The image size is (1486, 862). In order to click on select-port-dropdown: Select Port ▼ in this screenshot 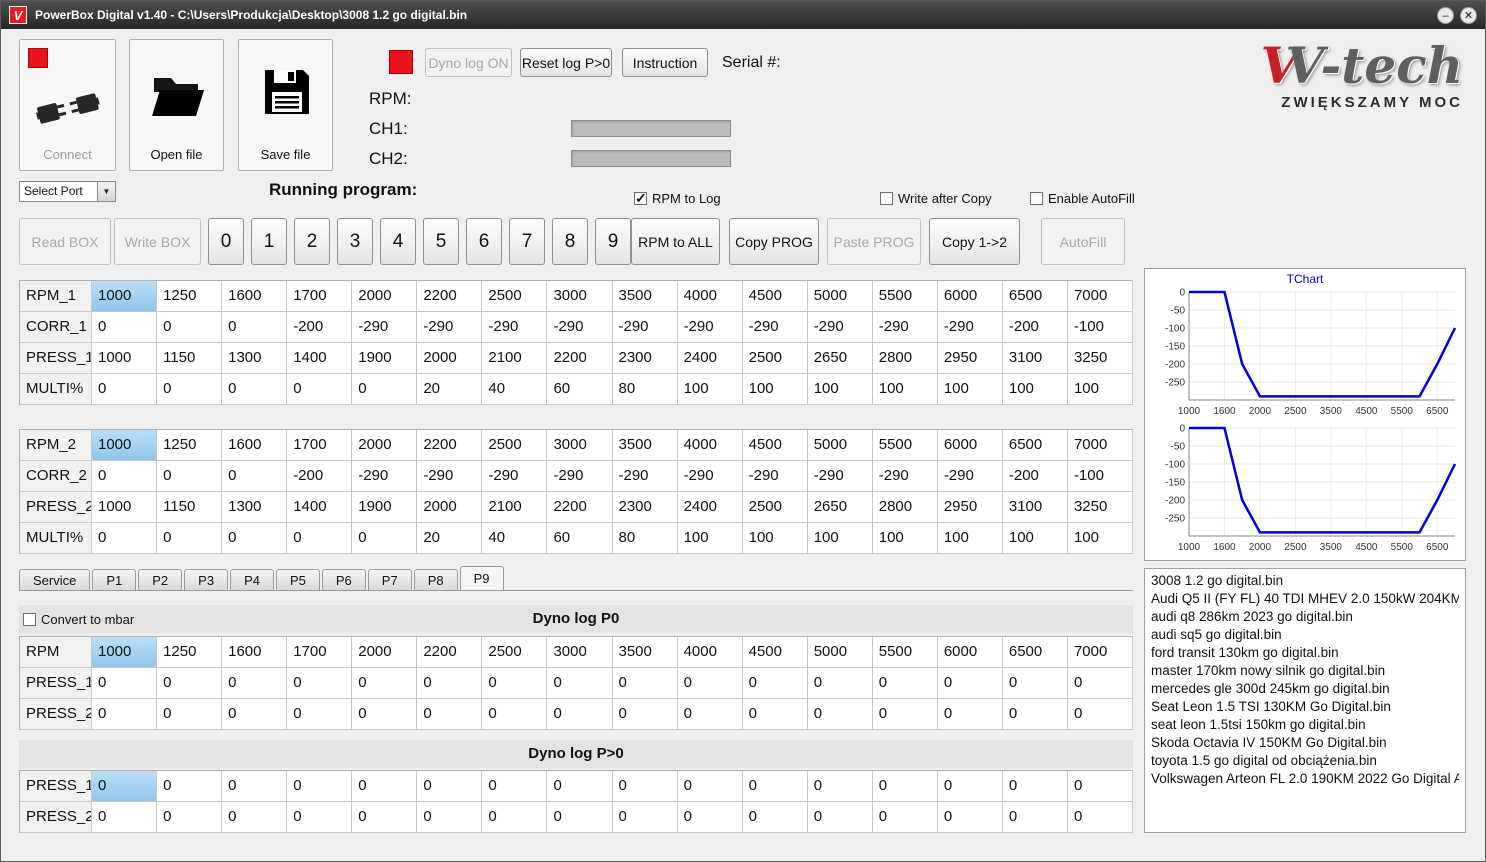, I will do `click(67, 191)`.